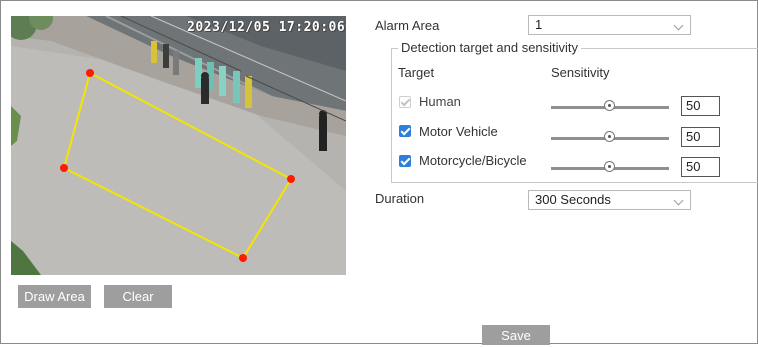 The image size is (758, 347). Describe the element at coordinates (405, 131) in the screenshot. I see `motor-vehicle-checkbox` at that location.